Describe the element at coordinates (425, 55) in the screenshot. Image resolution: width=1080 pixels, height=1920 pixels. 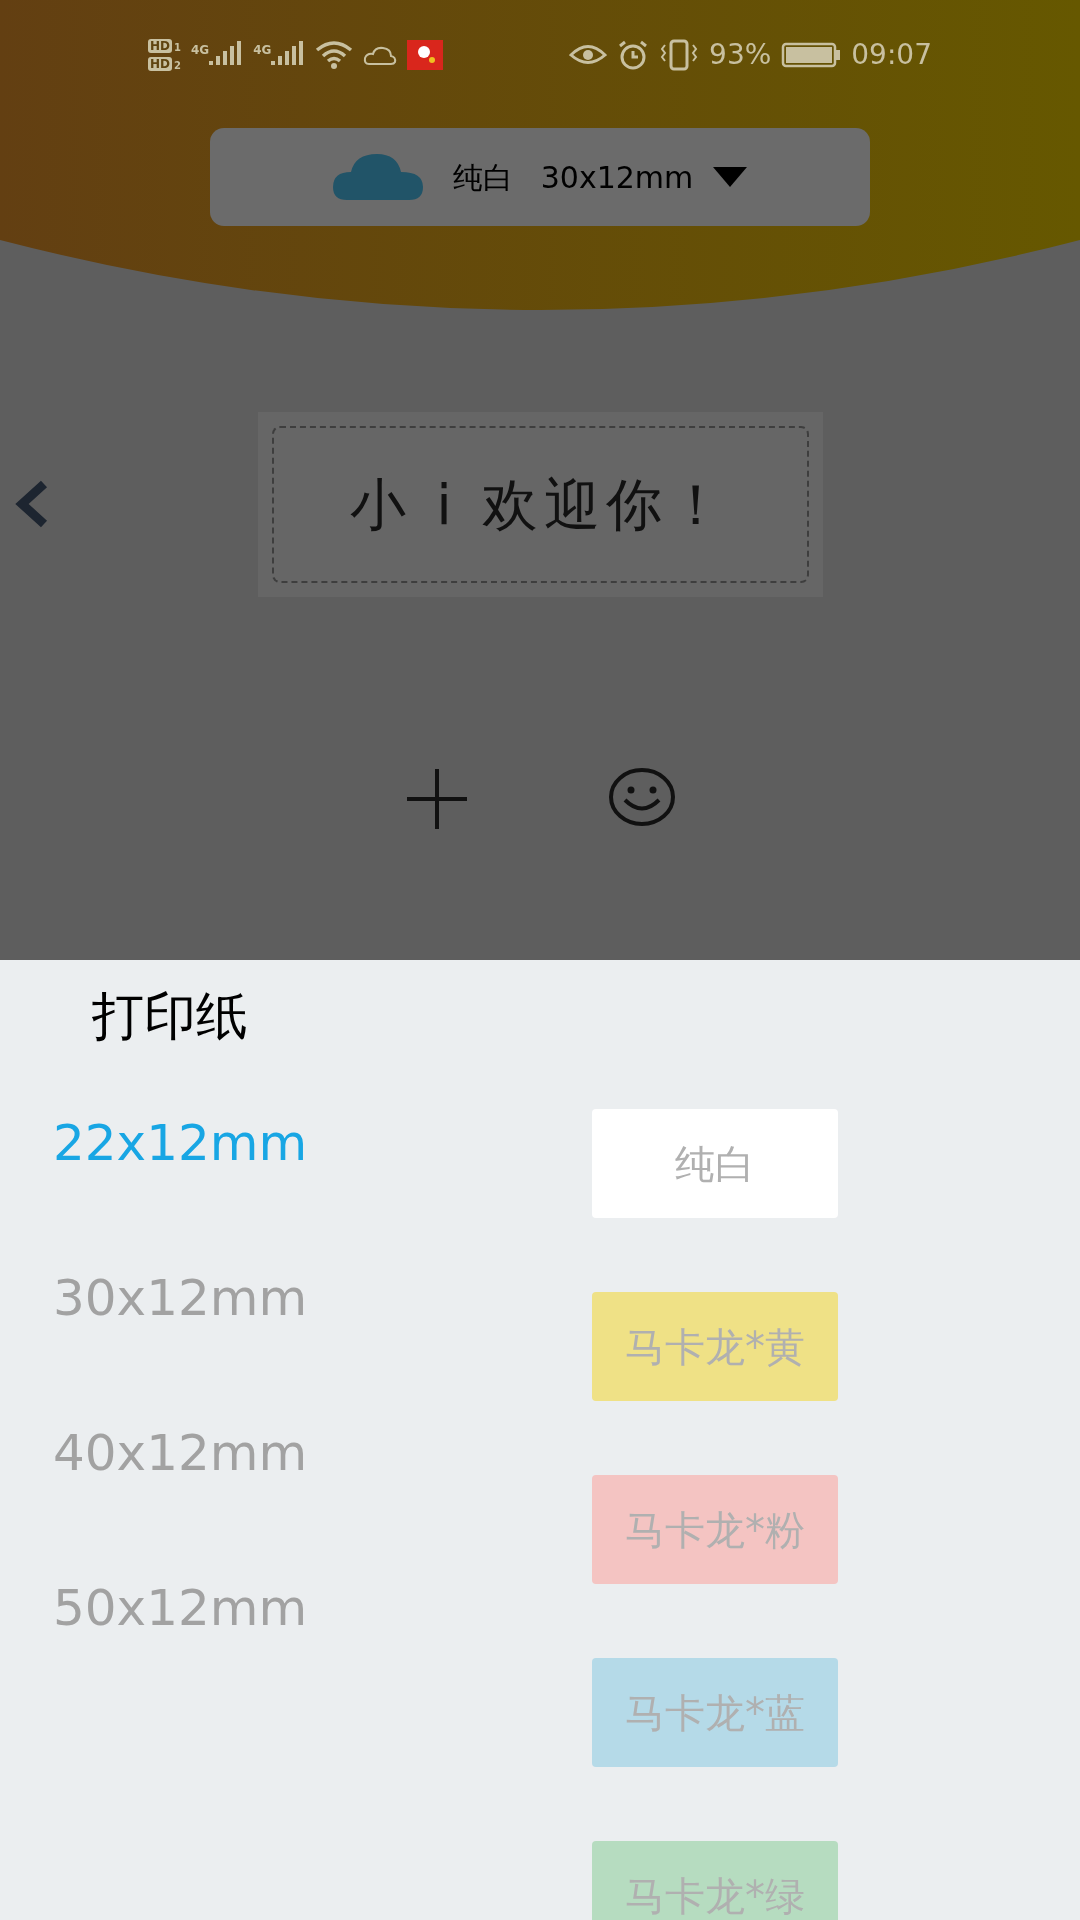
I see `app-notification-icon` at that location.